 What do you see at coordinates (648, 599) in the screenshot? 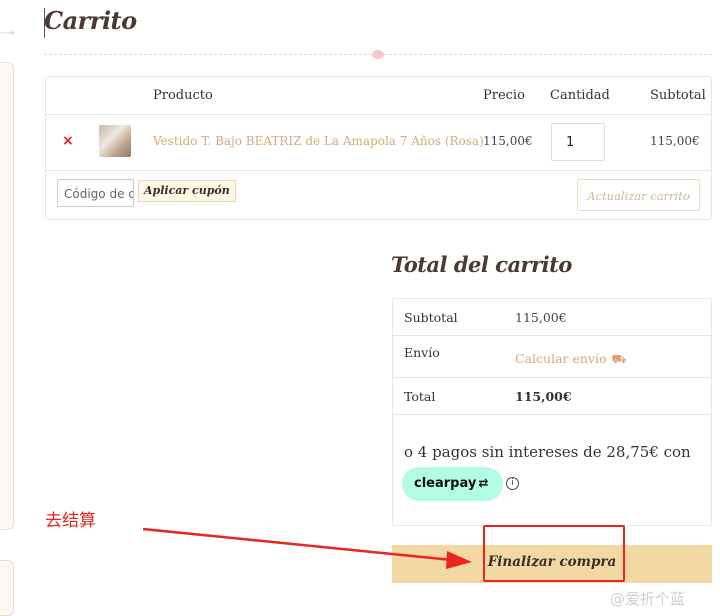
I see `watermark: @爱折个蓝` at bounding box center [648, 599].